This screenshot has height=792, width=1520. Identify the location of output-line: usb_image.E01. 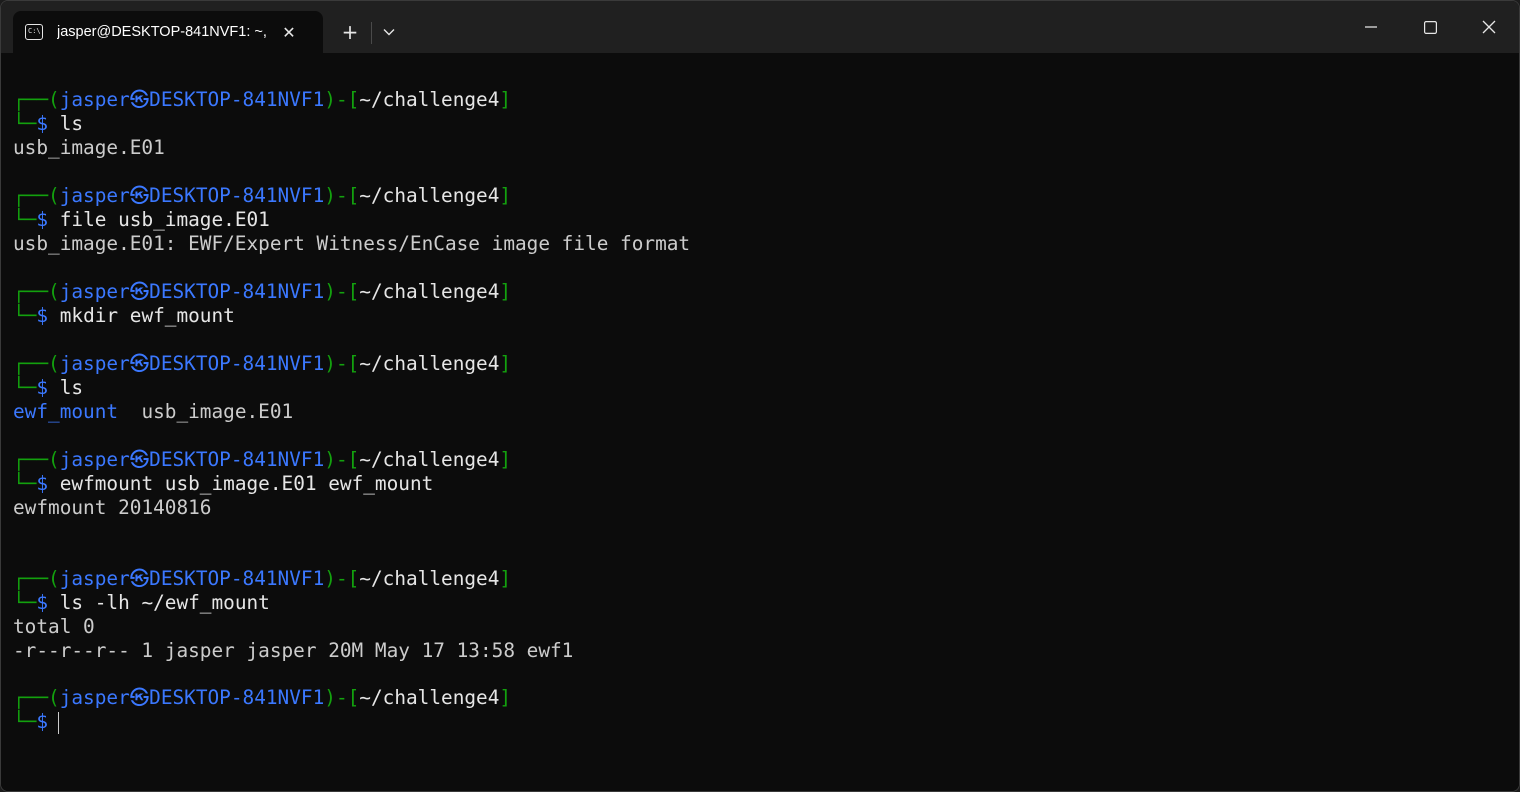
(89, 147).